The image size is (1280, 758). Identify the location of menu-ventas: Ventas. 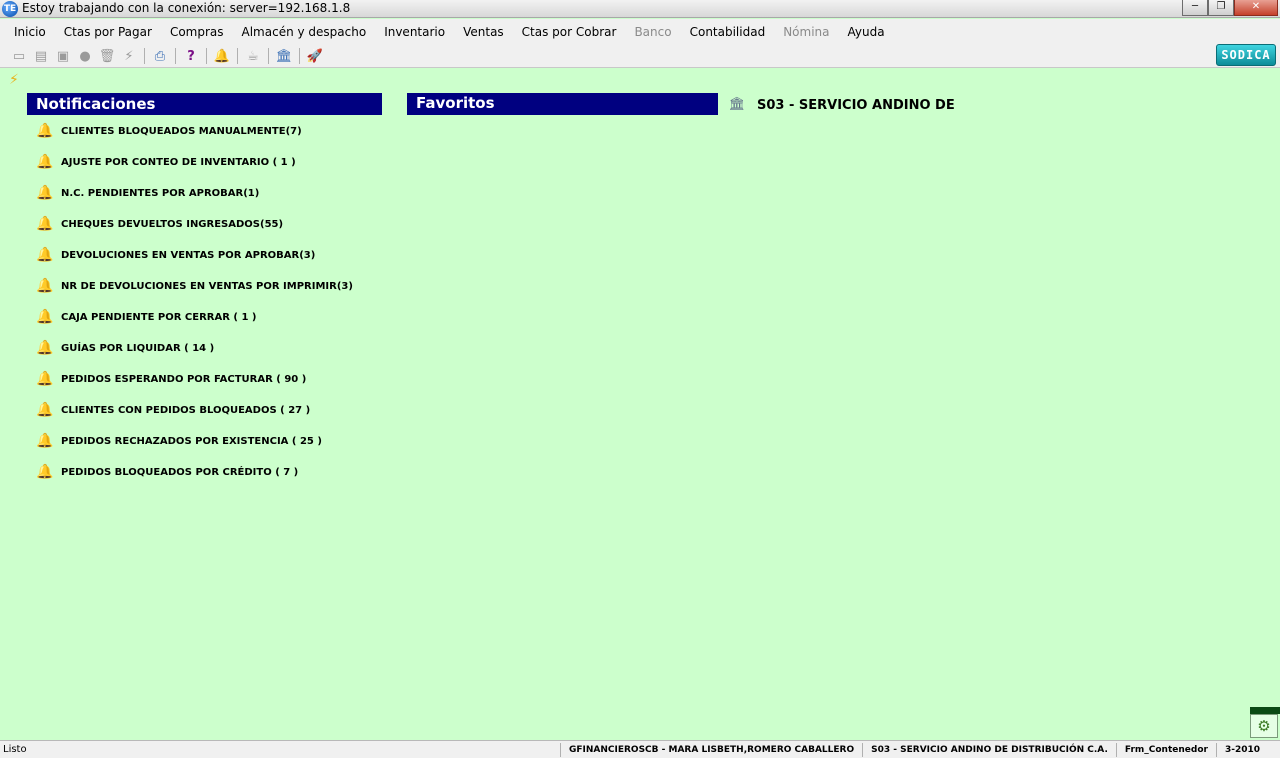
(483, 32).